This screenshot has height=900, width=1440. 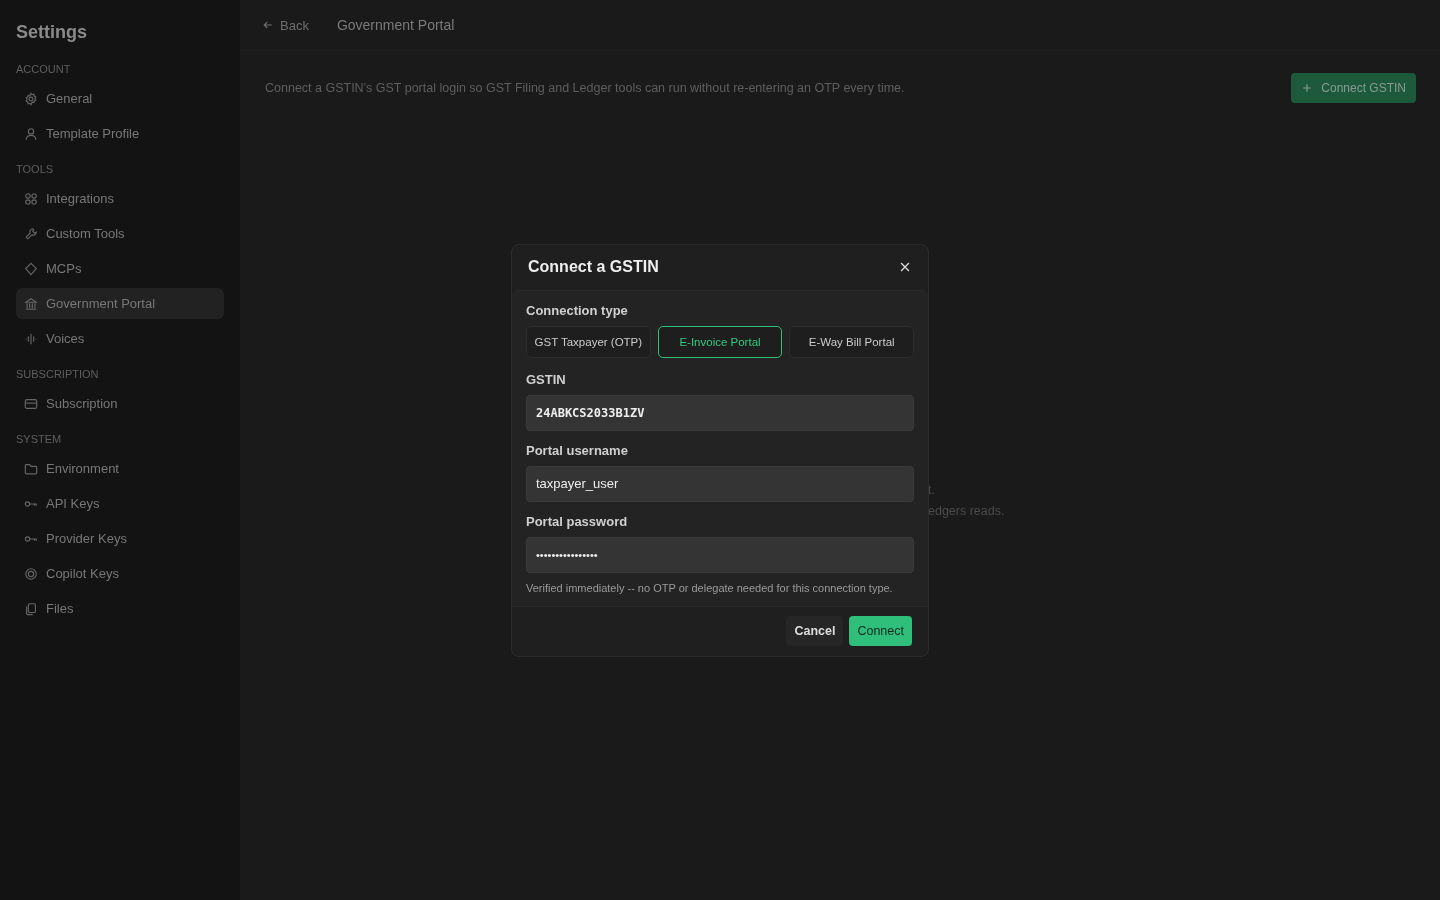 I want to click on hint-text: Verified immediately -- no OTP or delegate needed for this connection type., so click(x=710, y=587).